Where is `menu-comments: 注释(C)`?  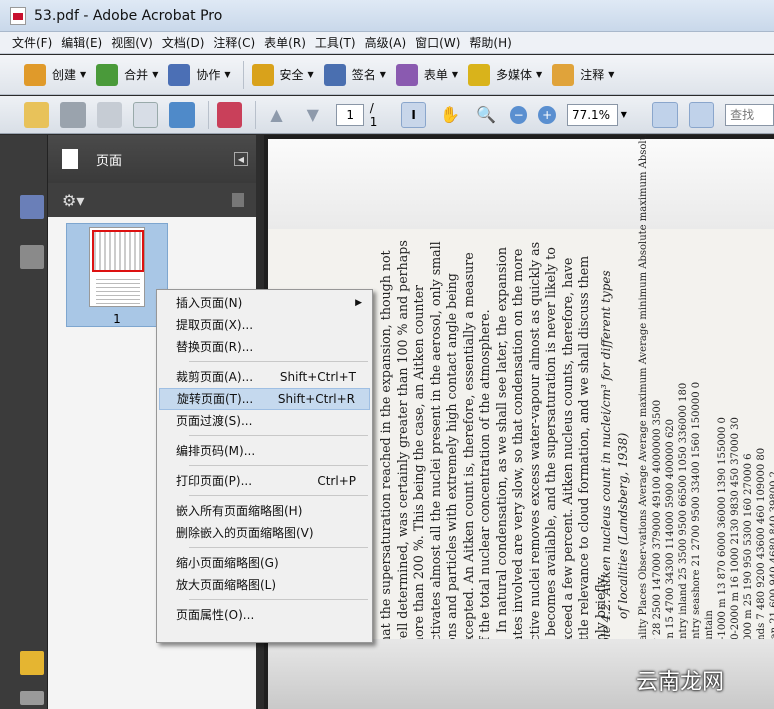 menu-comments: 注释(C) is located at coordinates (234, 42).